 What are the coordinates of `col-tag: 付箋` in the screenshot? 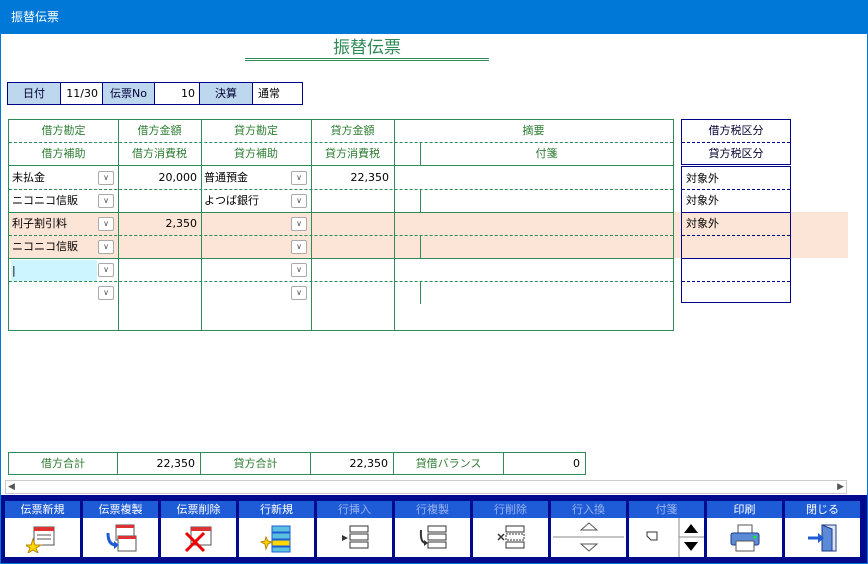 It's located at (546, 153).